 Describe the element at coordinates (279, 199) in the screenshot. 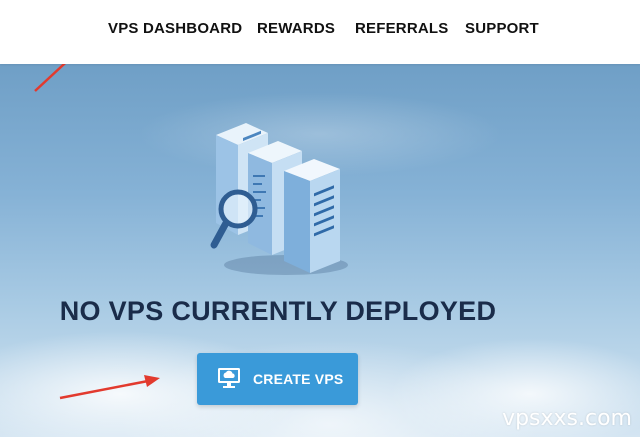

I see `servers-magnifier-icon` at that location.